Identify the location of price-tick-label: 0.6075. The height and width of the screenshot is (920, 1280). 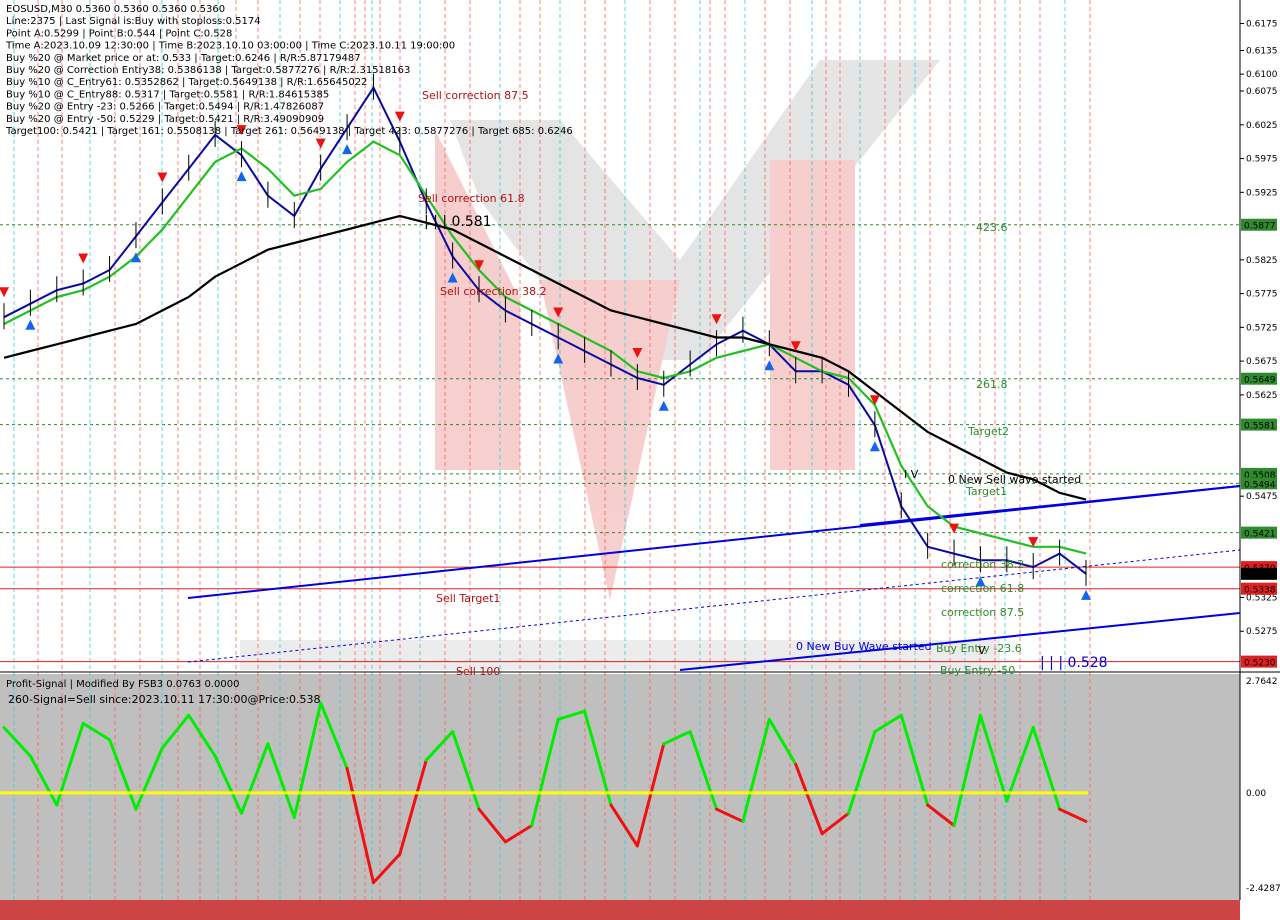
(1262, 92).